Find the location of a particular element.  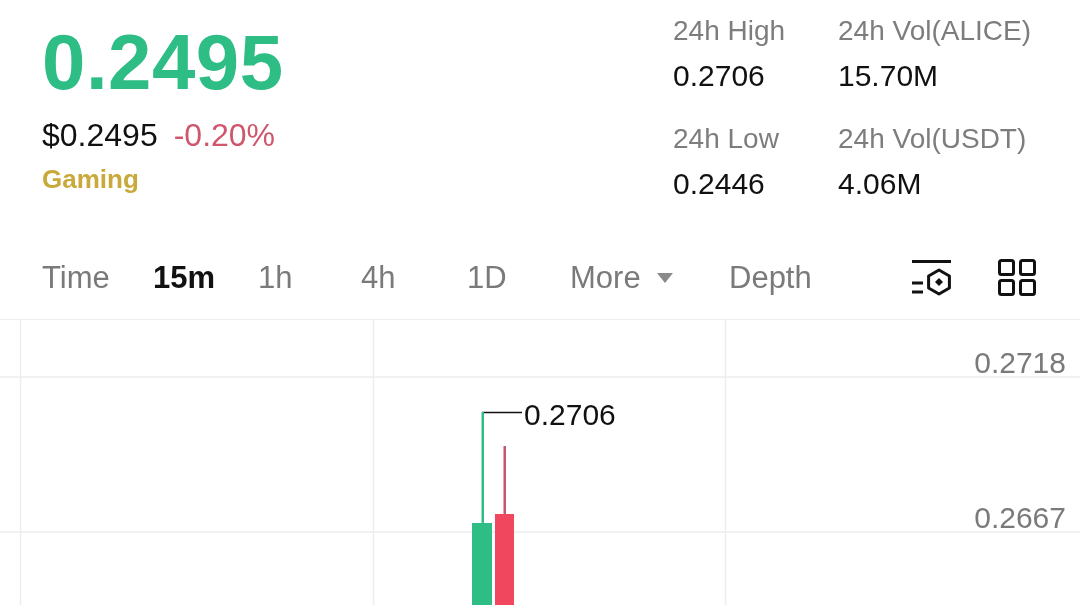

stat-value: 4.06M is located at coordinates (880, 184).